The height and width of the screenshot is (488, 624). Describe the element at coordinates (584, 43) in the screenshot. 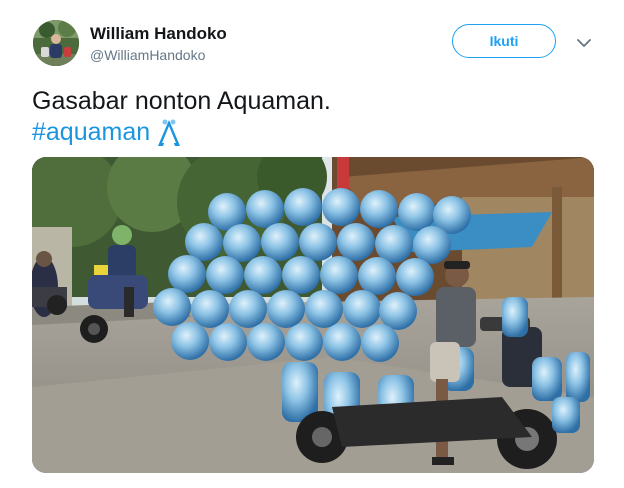

I see `chevron-down-icon` at that location.